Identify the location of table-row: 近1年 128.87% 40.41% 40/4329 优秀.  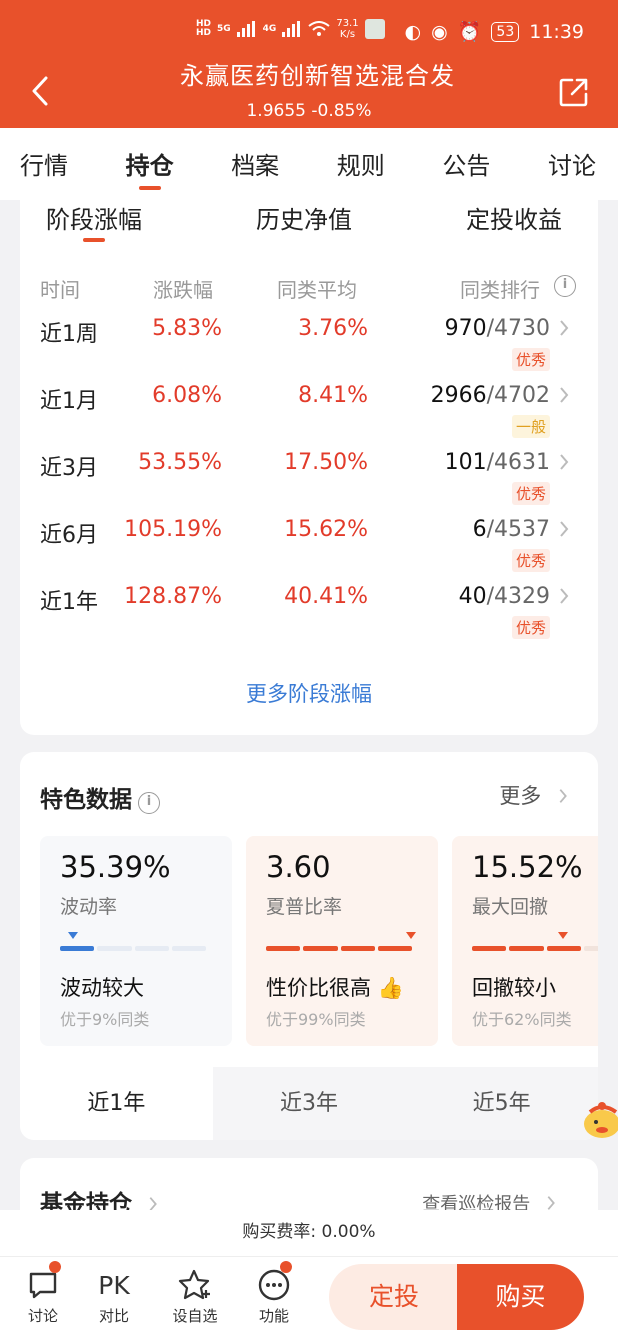
(309, 614).